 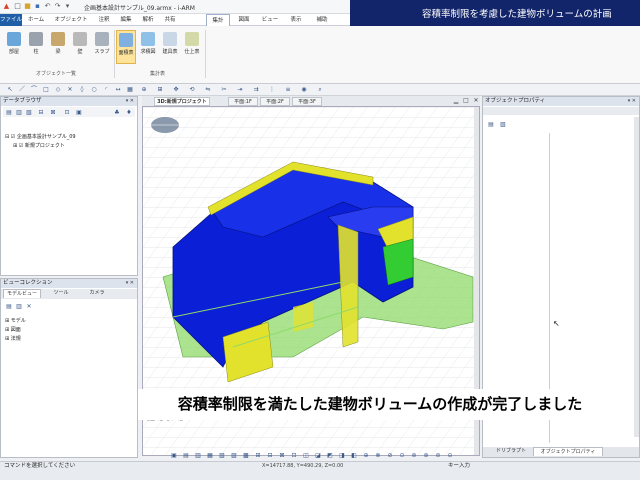 I want to click on tree-item-drawings: ⊞ 図面, so click(x=13, y=329).